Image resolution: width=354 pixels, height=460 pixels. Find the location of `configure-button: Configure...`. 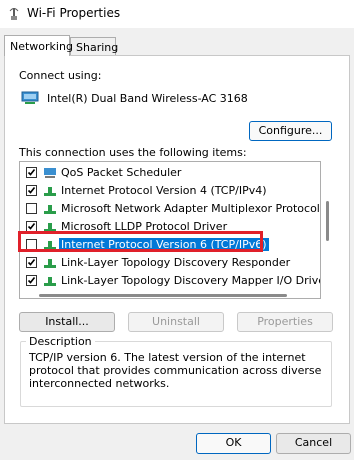

configure-button: Configure... is located at coordinates (290, 131).